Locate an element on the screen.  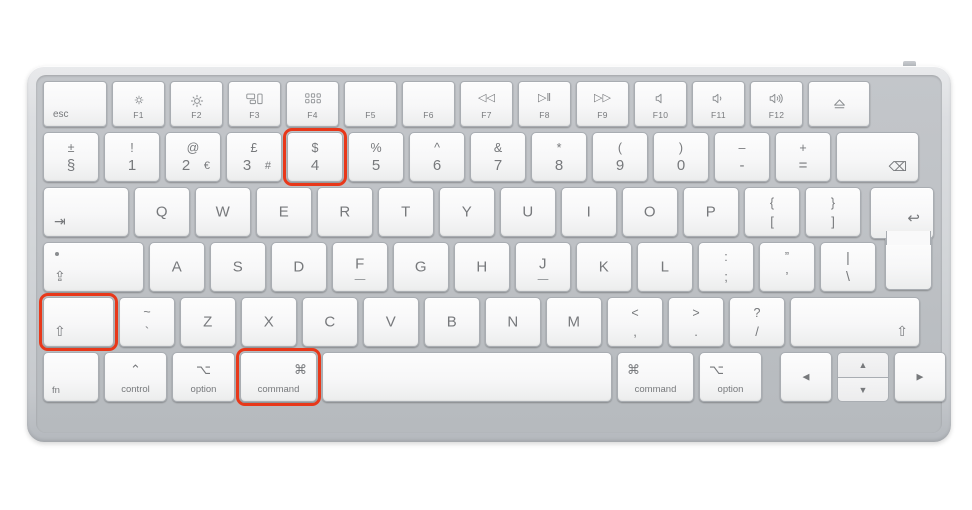
key-n-label: N is located at coordinates (513, 322).